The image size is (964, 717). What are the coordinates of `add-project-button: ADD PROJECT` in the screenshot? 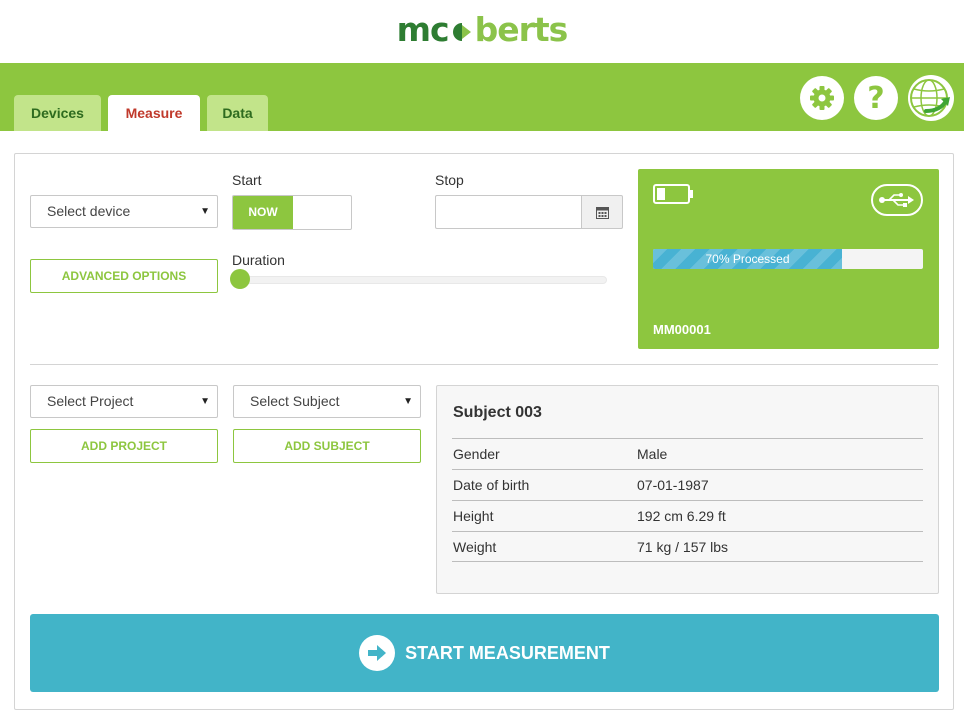 It's located at (124, 446).